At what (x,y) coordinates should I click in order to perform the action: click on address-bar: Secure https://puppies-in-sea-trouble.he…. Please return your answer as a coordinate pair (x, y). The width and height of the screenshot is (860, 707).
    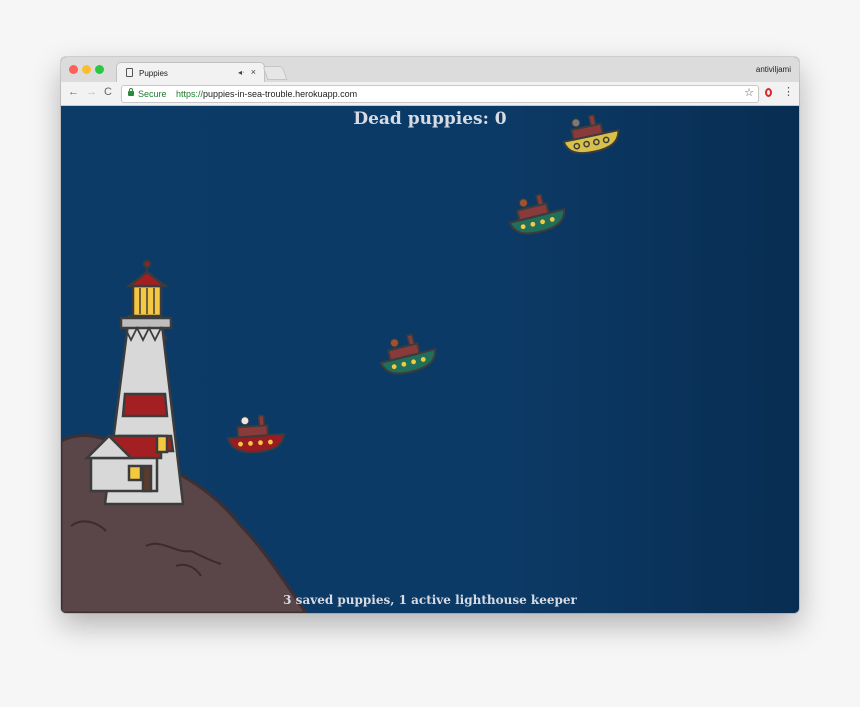
    Looking at the image, I should click on (440, 94).